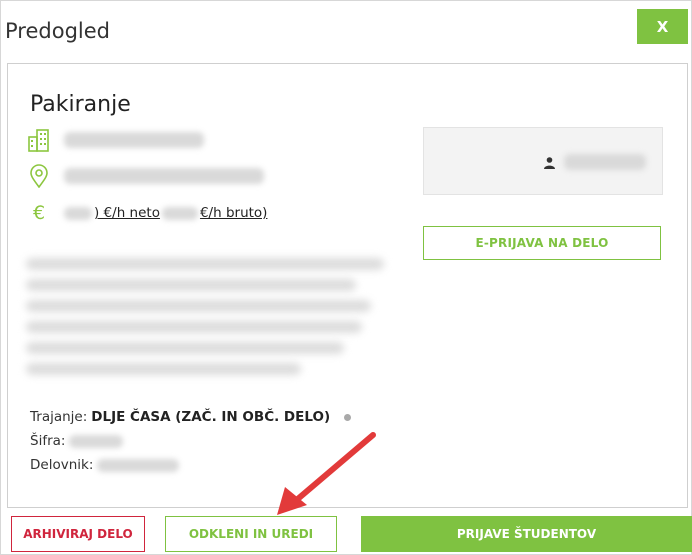 Image resolution: width=692 pixels, height=555 pixels. I want to click on e-prijava-button: E-PRIJAVA NA DELO, so click(542, 243).